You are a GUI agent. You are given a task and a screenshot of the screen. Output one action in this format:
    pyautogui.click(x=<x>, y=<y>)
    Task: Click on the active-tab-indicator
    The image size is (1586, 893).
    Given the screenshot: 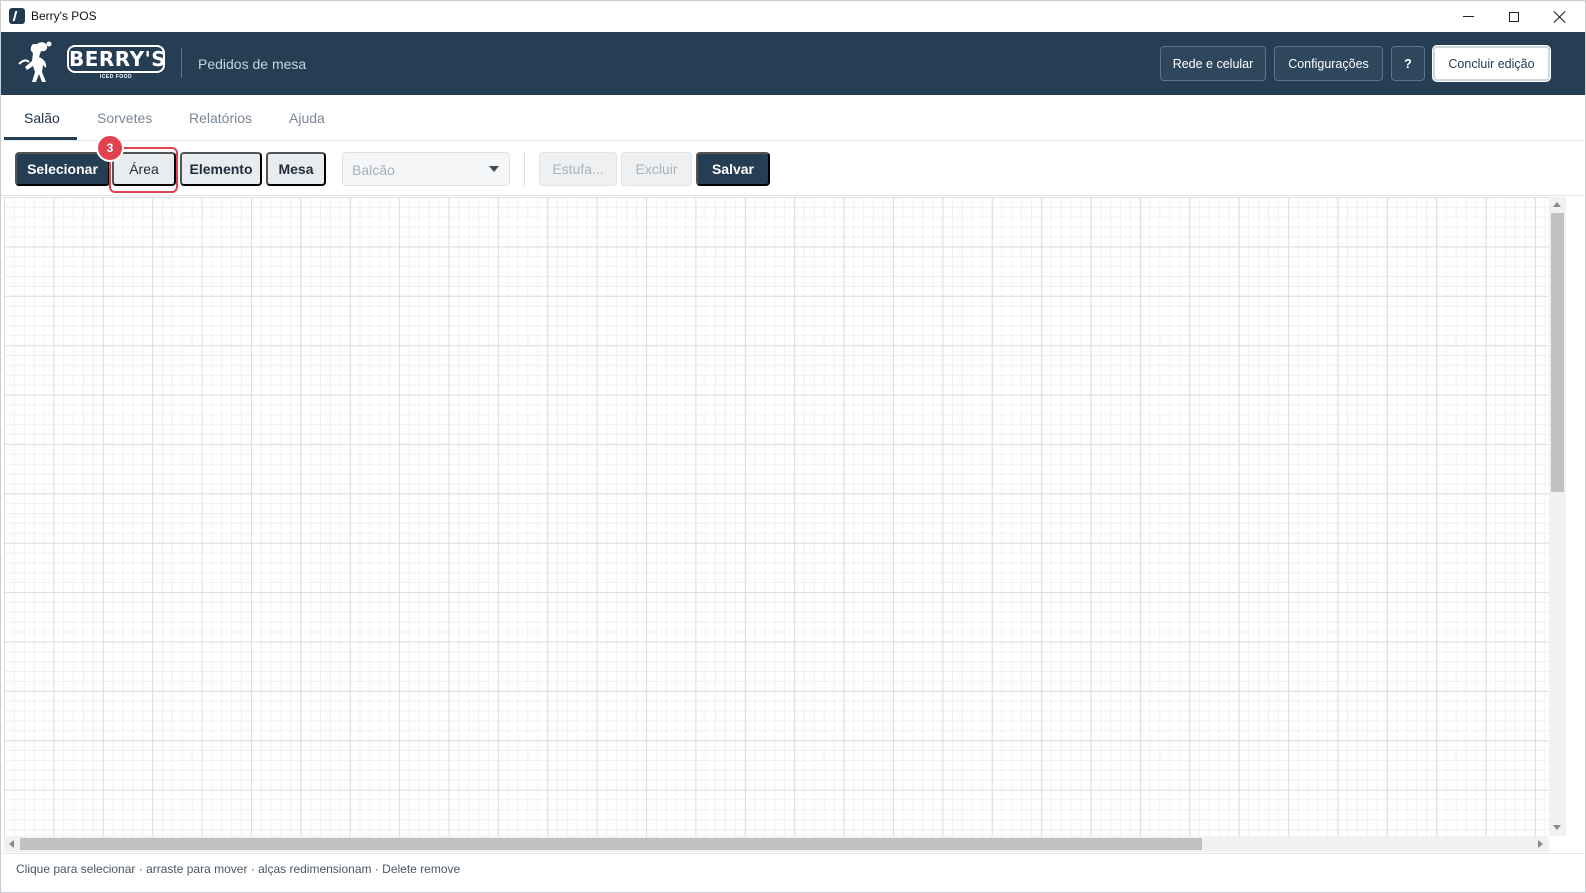 What is the action you would take?
    pyautogui.click(x=40, y=138)
    